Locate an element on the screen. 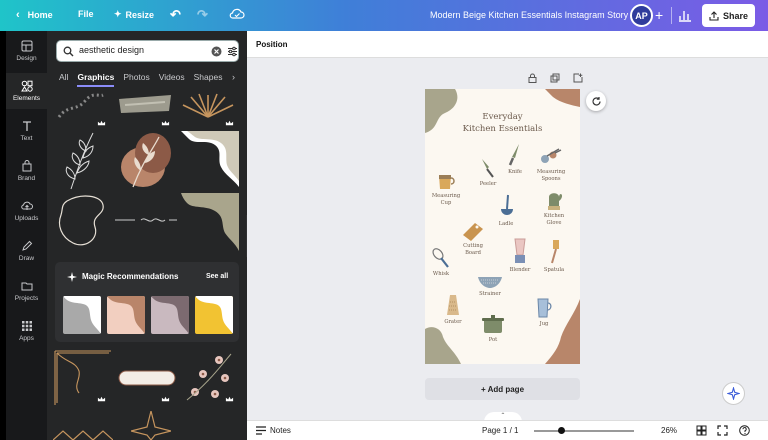  kitchen-item: Pot is located at coordinates (493, 328).